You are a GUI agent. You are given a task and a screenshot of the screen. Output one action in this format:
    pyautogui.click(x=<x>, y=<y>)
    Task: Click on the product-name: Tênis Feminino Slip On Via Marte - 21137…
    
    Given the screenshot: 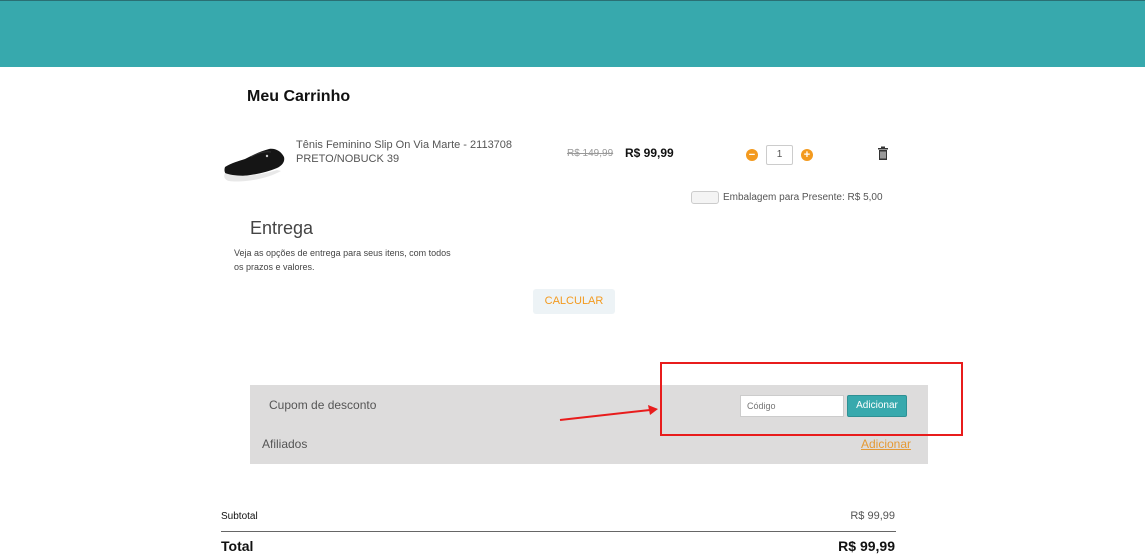 What is the action you would take?
    pyautogui.click(x=416, y=152)
    